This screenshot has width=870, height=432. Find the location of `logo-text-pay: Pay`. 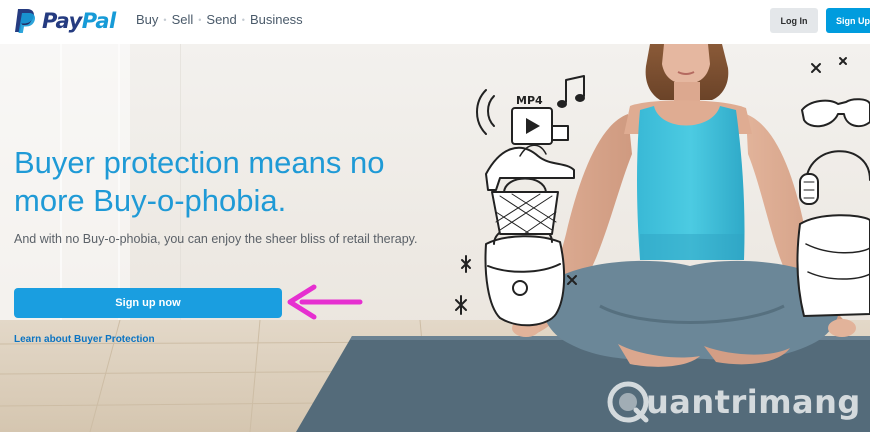

logo-text-pay: Pay is located at coordinates (62, 21).